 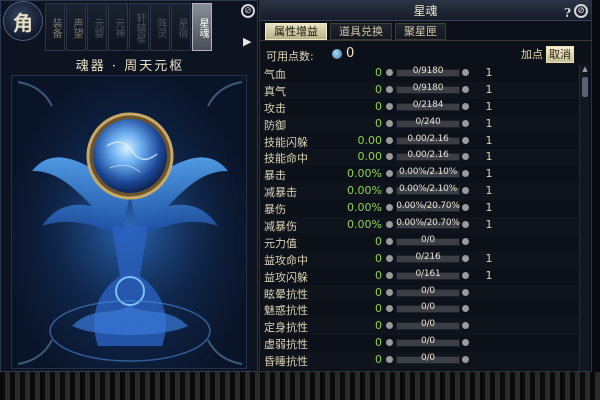 I want to click on attribute-name: 虚弱抗性, so click(x=286, y=345).